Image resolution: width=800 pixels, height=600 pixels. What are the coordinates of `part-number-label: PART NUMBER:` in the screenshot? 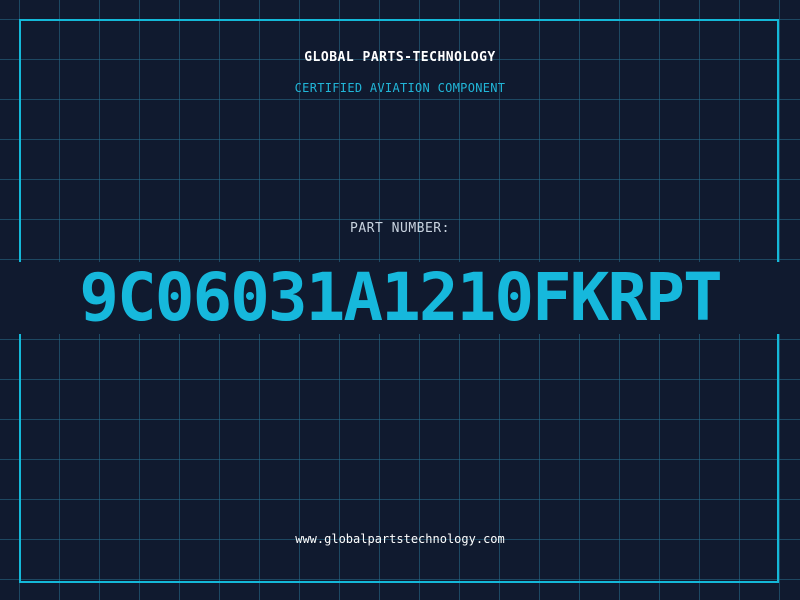 It's located at (400, 228).